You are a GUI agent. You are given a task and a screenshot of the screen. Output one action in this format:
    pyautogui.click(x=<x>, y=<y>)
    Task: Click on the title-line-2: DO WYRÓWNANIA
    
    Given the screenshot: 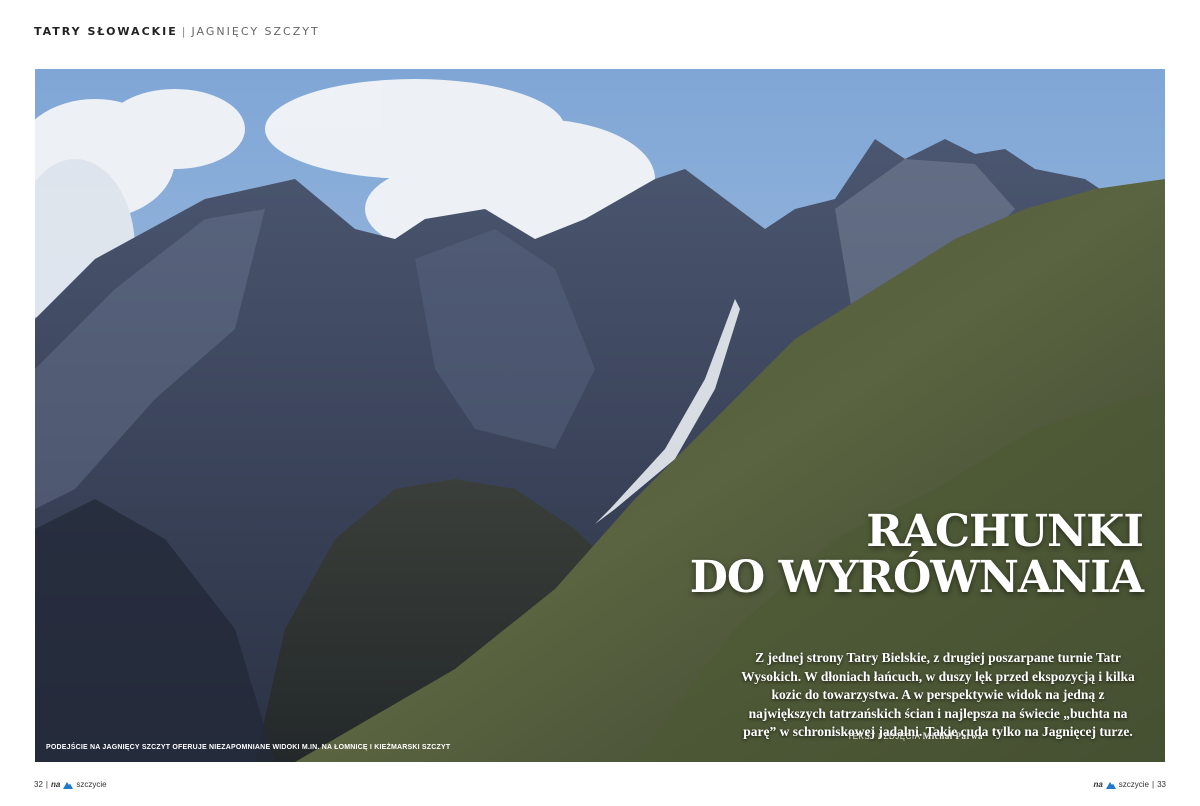 What is the action you would take?
    pyautogui.click(x=916, y=577)
    